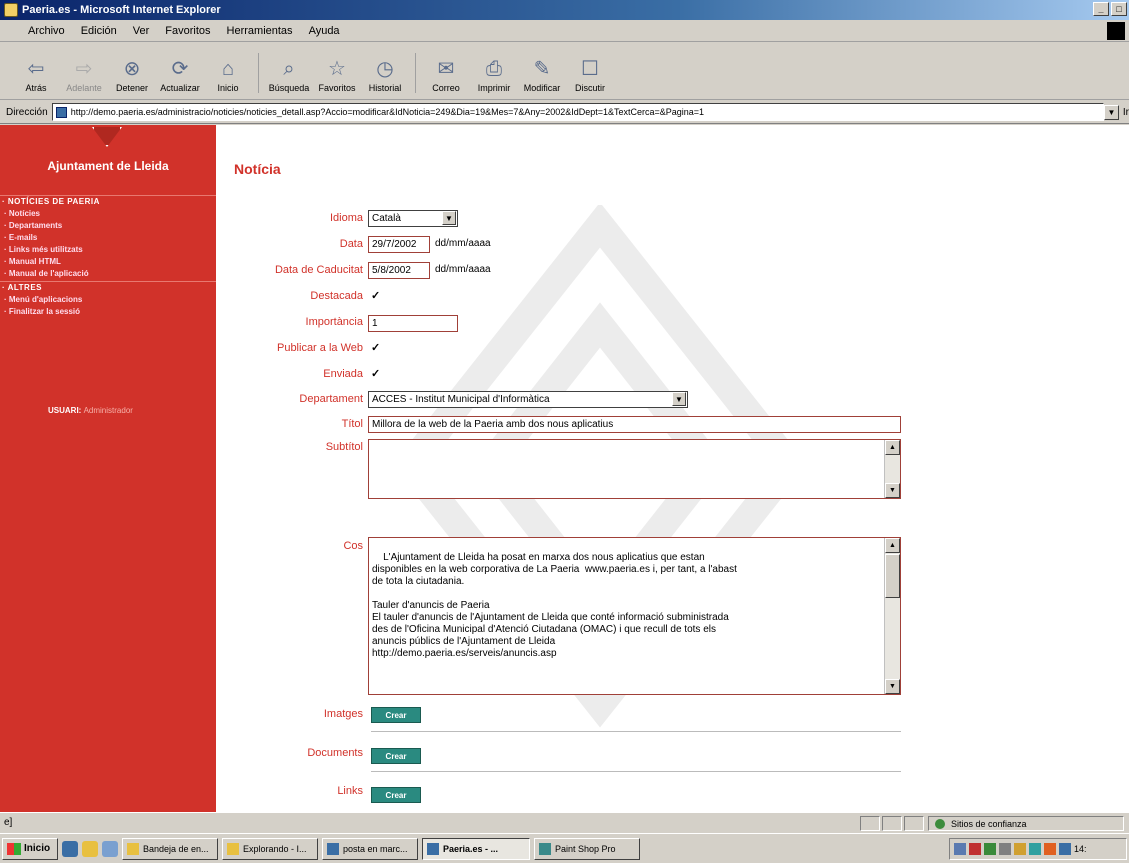 This screenshot has width=1129, height=863. Describe the element at coordinates (20, 237) in the screenshot. I see `nav-item-emails: · E-mails` at that location.